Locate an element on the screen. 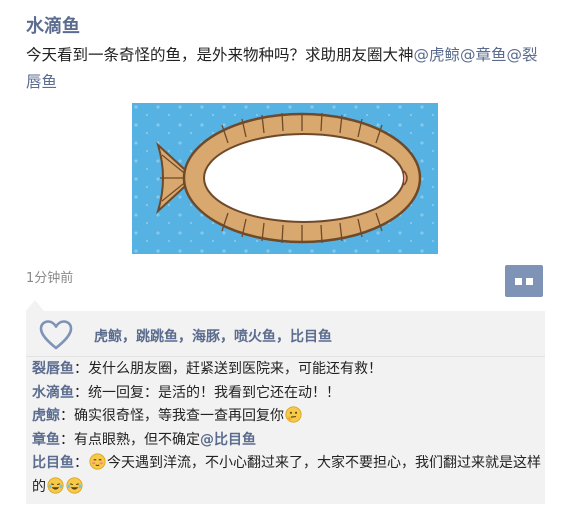 The image size is (573, 531). comment-more-icon-dot is located at coordinates (529, 281).